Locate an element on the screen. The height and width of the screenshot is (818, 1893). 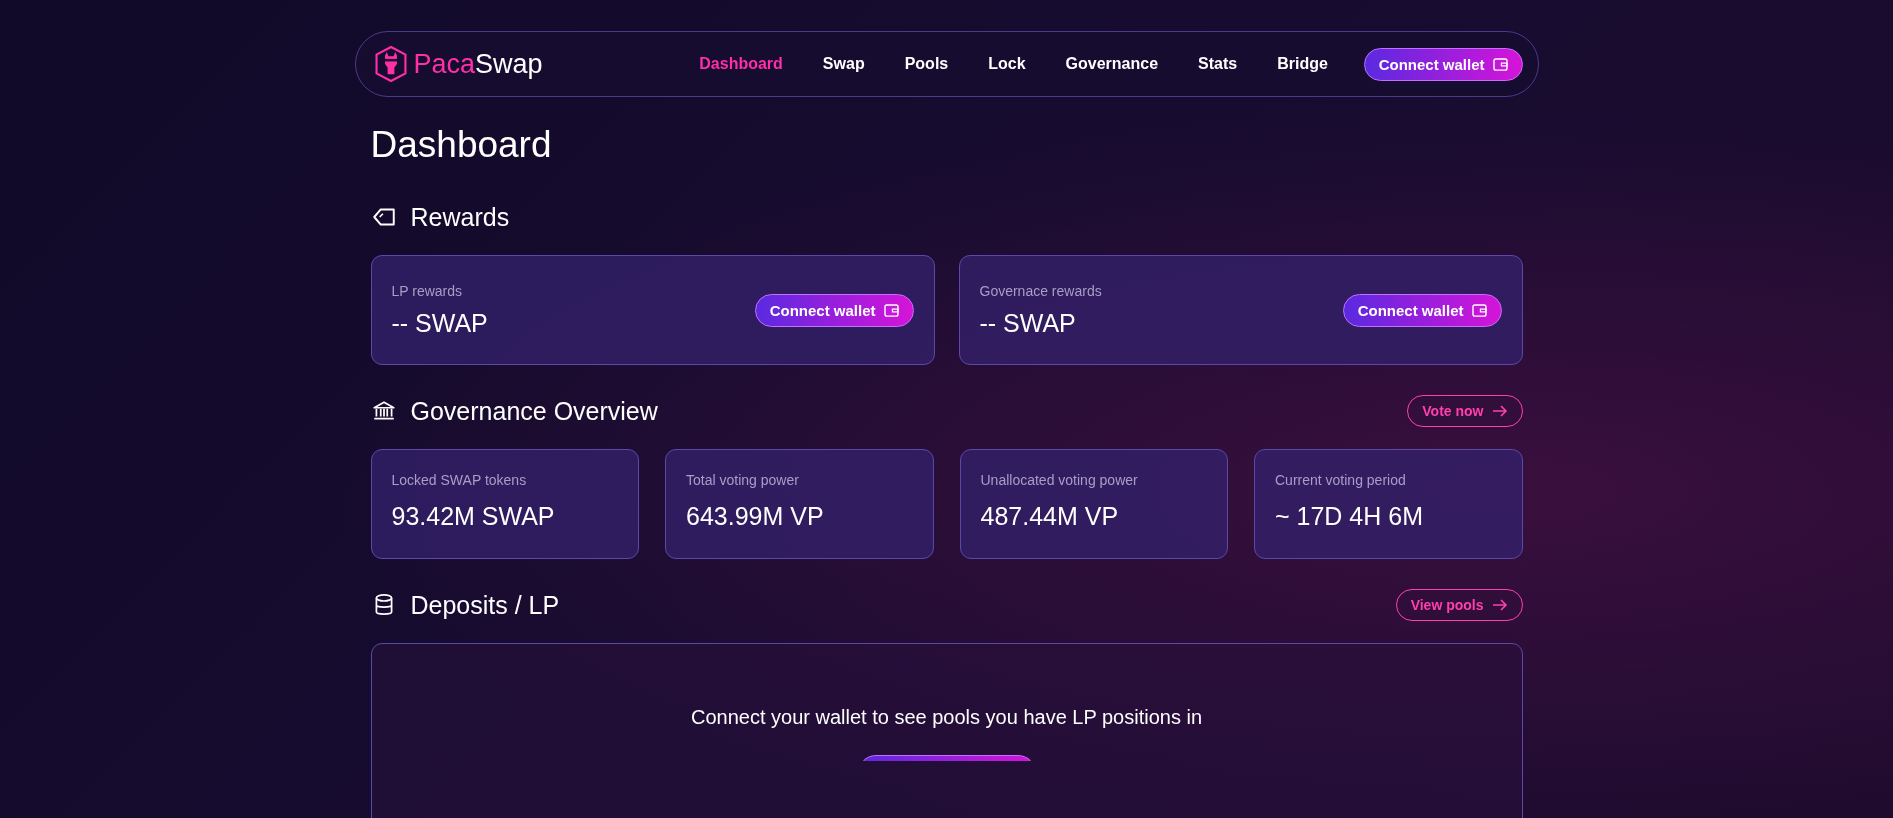
section-title: Deposits / LP is located at coordinates (485, 605).